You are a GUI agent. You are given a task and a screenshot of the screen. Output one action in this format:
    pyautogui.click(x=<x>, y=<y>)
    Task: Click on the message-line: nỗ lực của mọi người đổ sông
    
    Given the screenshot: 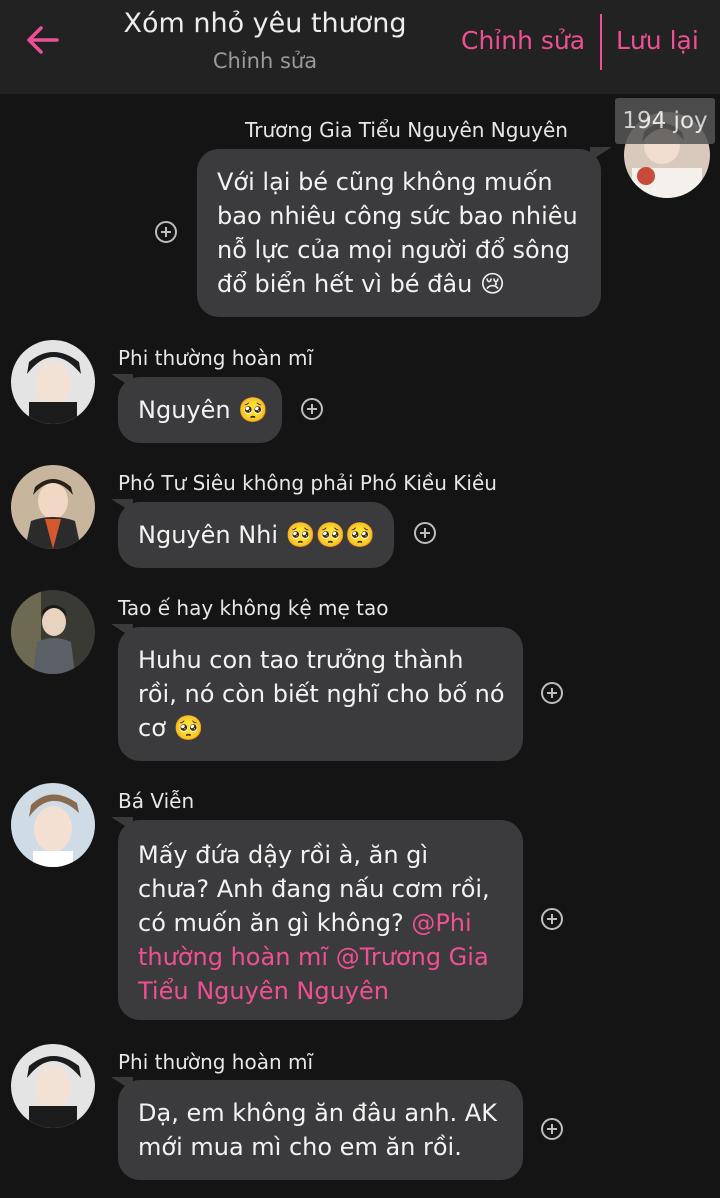 What is the action you would take?
    pyautogui.click(x=394, y=250)
    